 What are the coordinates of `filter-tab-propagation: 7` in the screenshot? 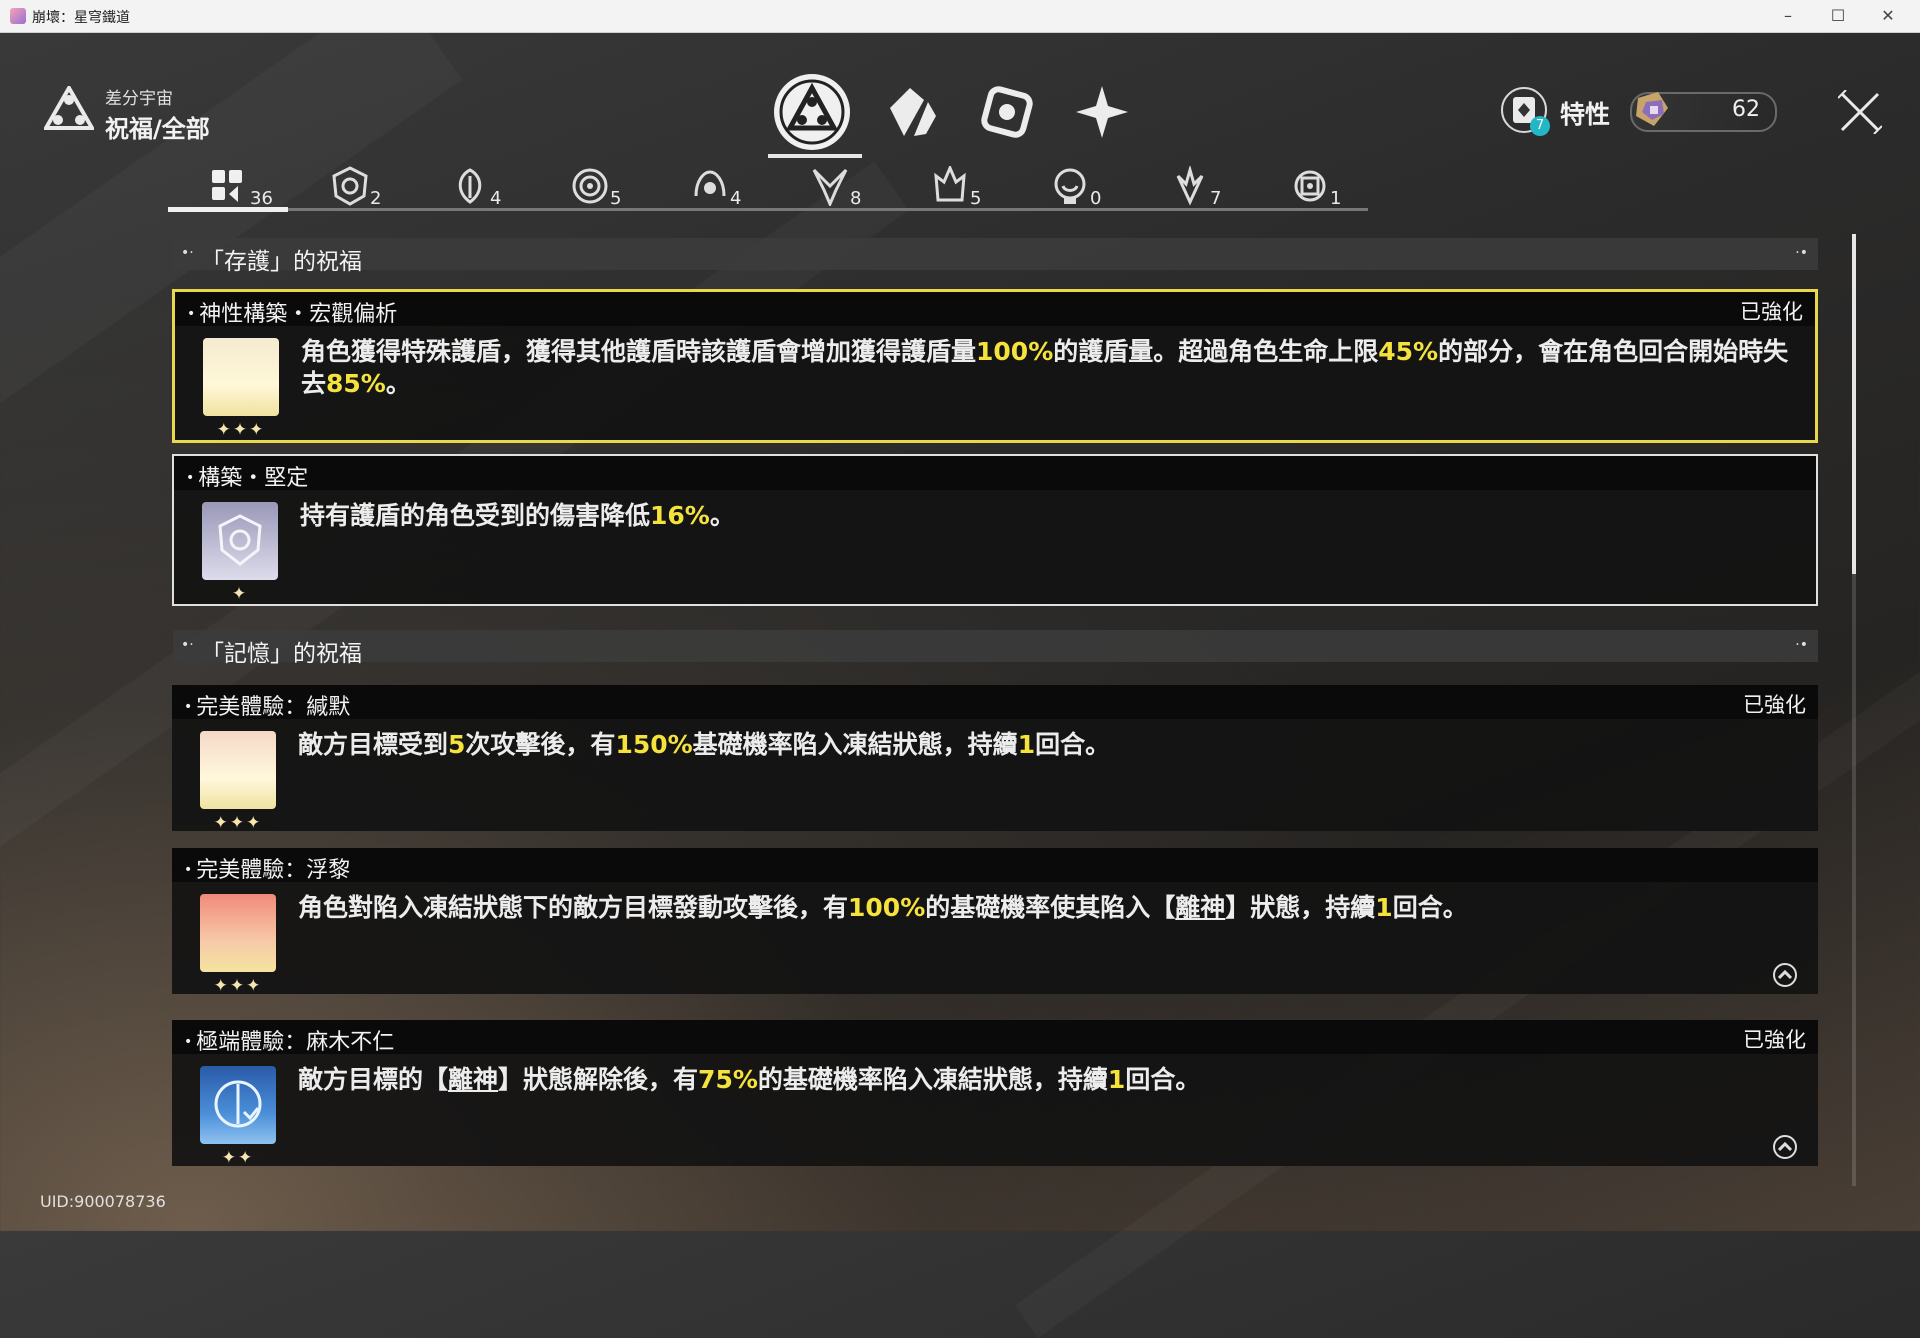 It's located at (1210, 187).